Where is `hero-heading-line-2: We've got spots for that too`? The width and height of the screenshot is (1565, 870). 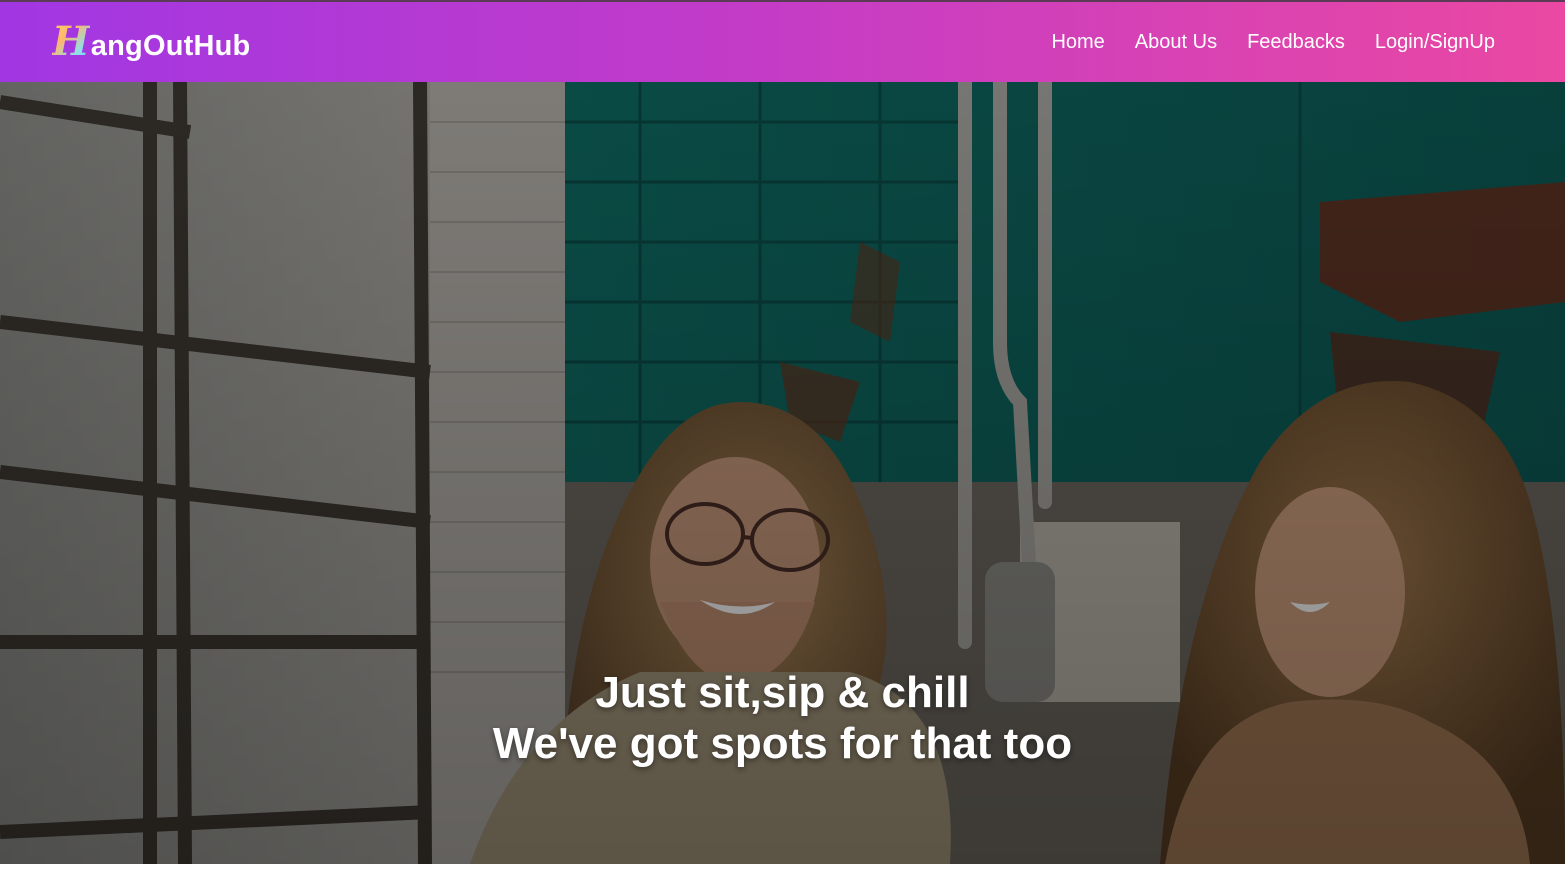
hero-heading-line-2: We've got spots for that too is located at coordinates (782, 743).